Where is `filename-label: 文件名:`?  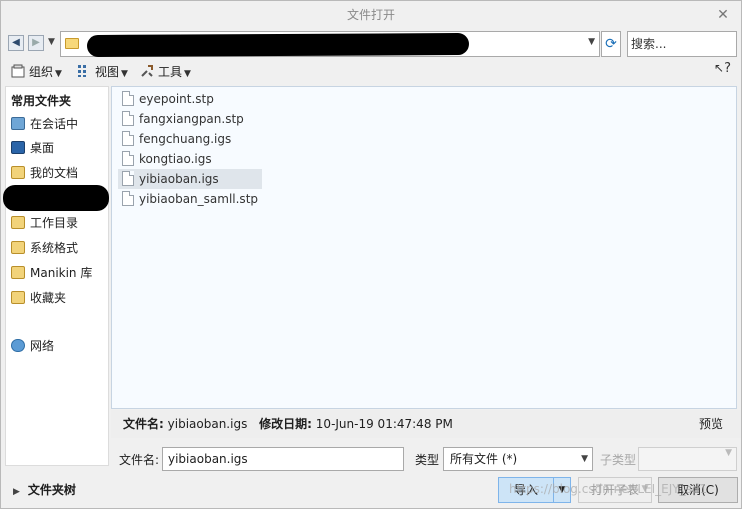 filename-label: 文件名: is located at coordinates (139, 460).